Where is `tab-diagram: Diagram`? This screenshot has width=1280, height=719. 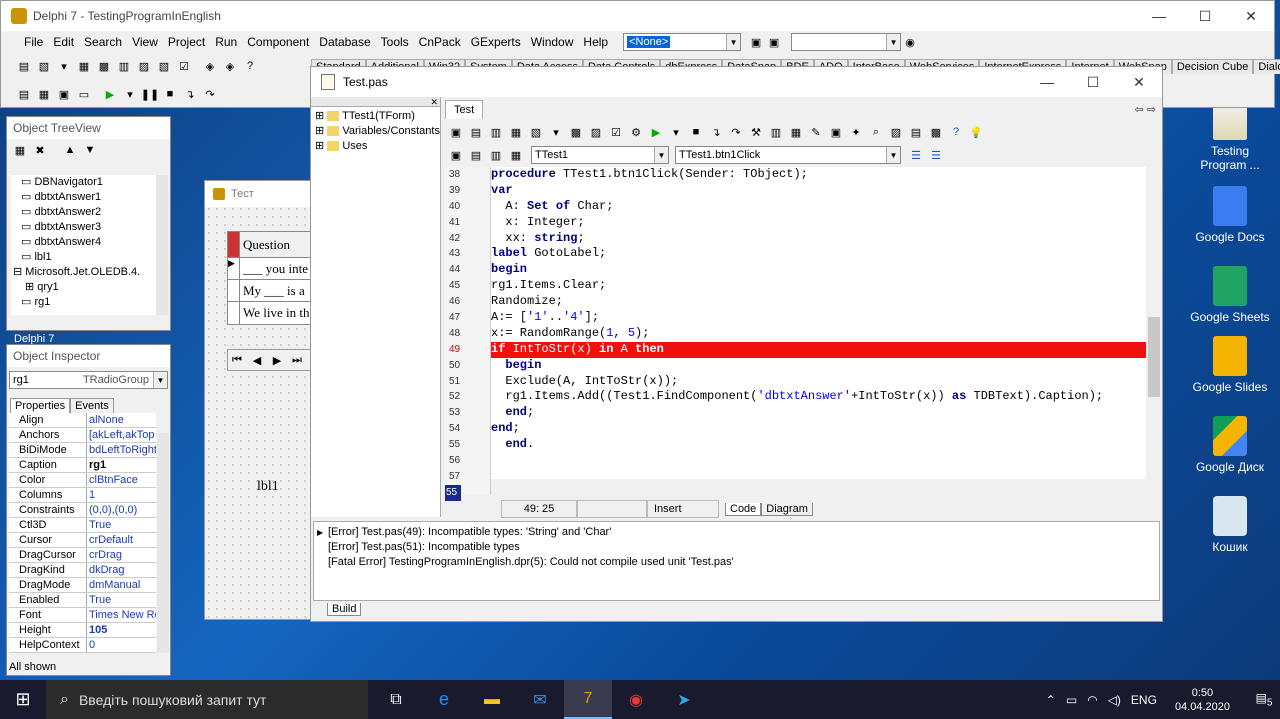 tab-diagram: Diagram is located at coordinates (787, 509).